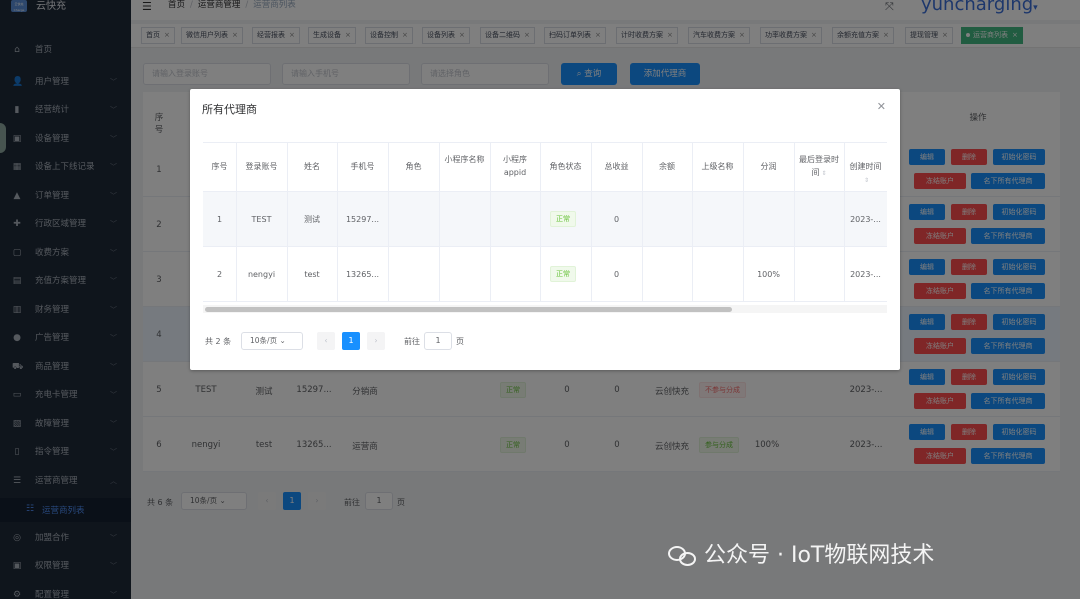 This screenshot has width=1080, height=599. I want to click on cell-account: nengyi, so click(261, 274).